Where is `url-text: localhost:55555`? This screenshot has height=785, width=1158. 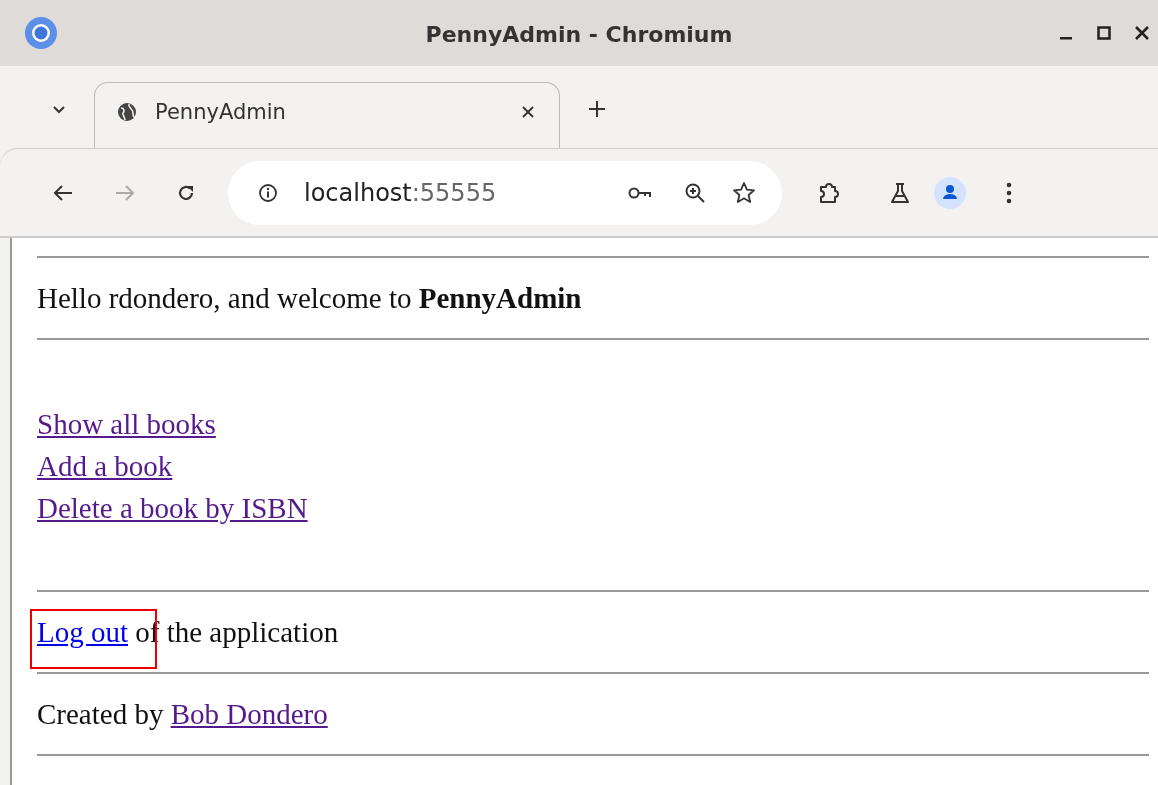
url-text: localhost:55555 is located at coordinates (401, 192).